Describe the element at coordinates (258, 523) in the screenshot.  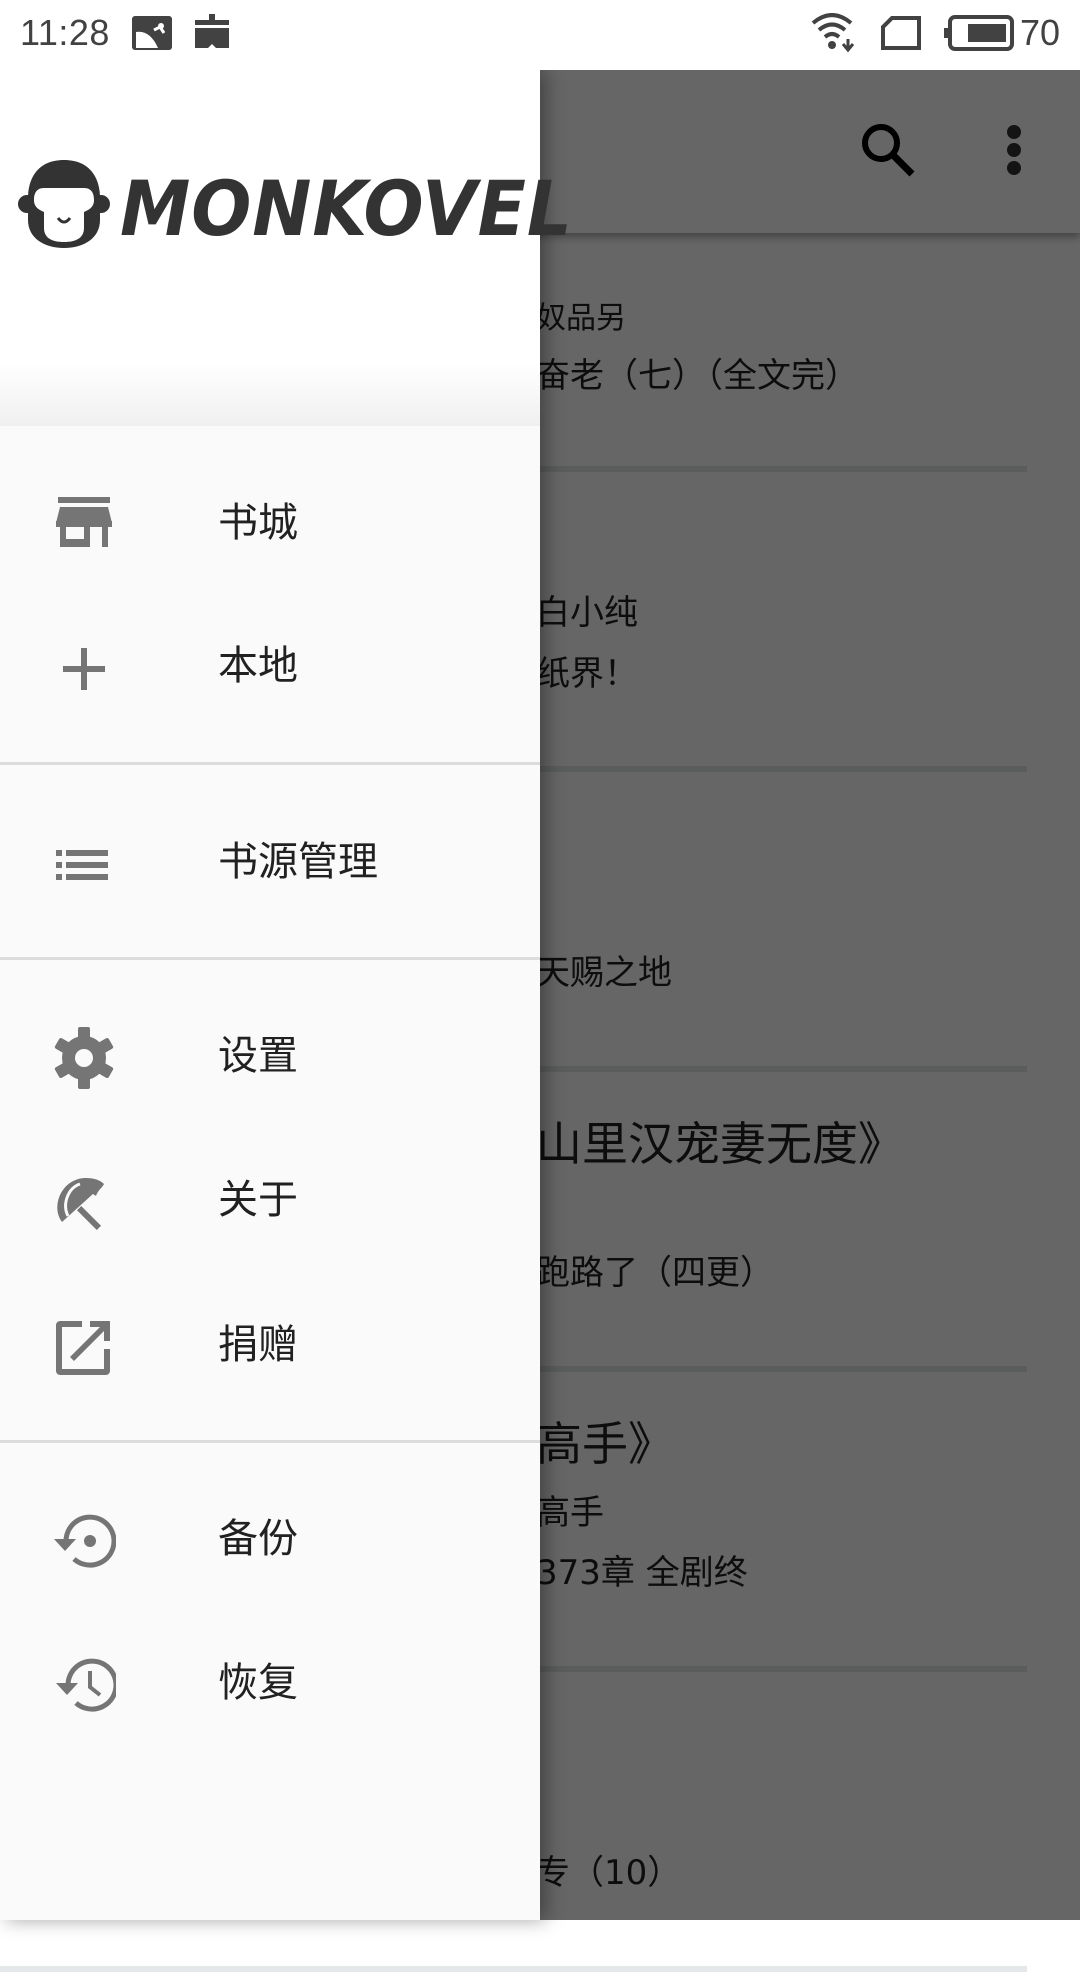
I see `menu-label: 书城` at that location.